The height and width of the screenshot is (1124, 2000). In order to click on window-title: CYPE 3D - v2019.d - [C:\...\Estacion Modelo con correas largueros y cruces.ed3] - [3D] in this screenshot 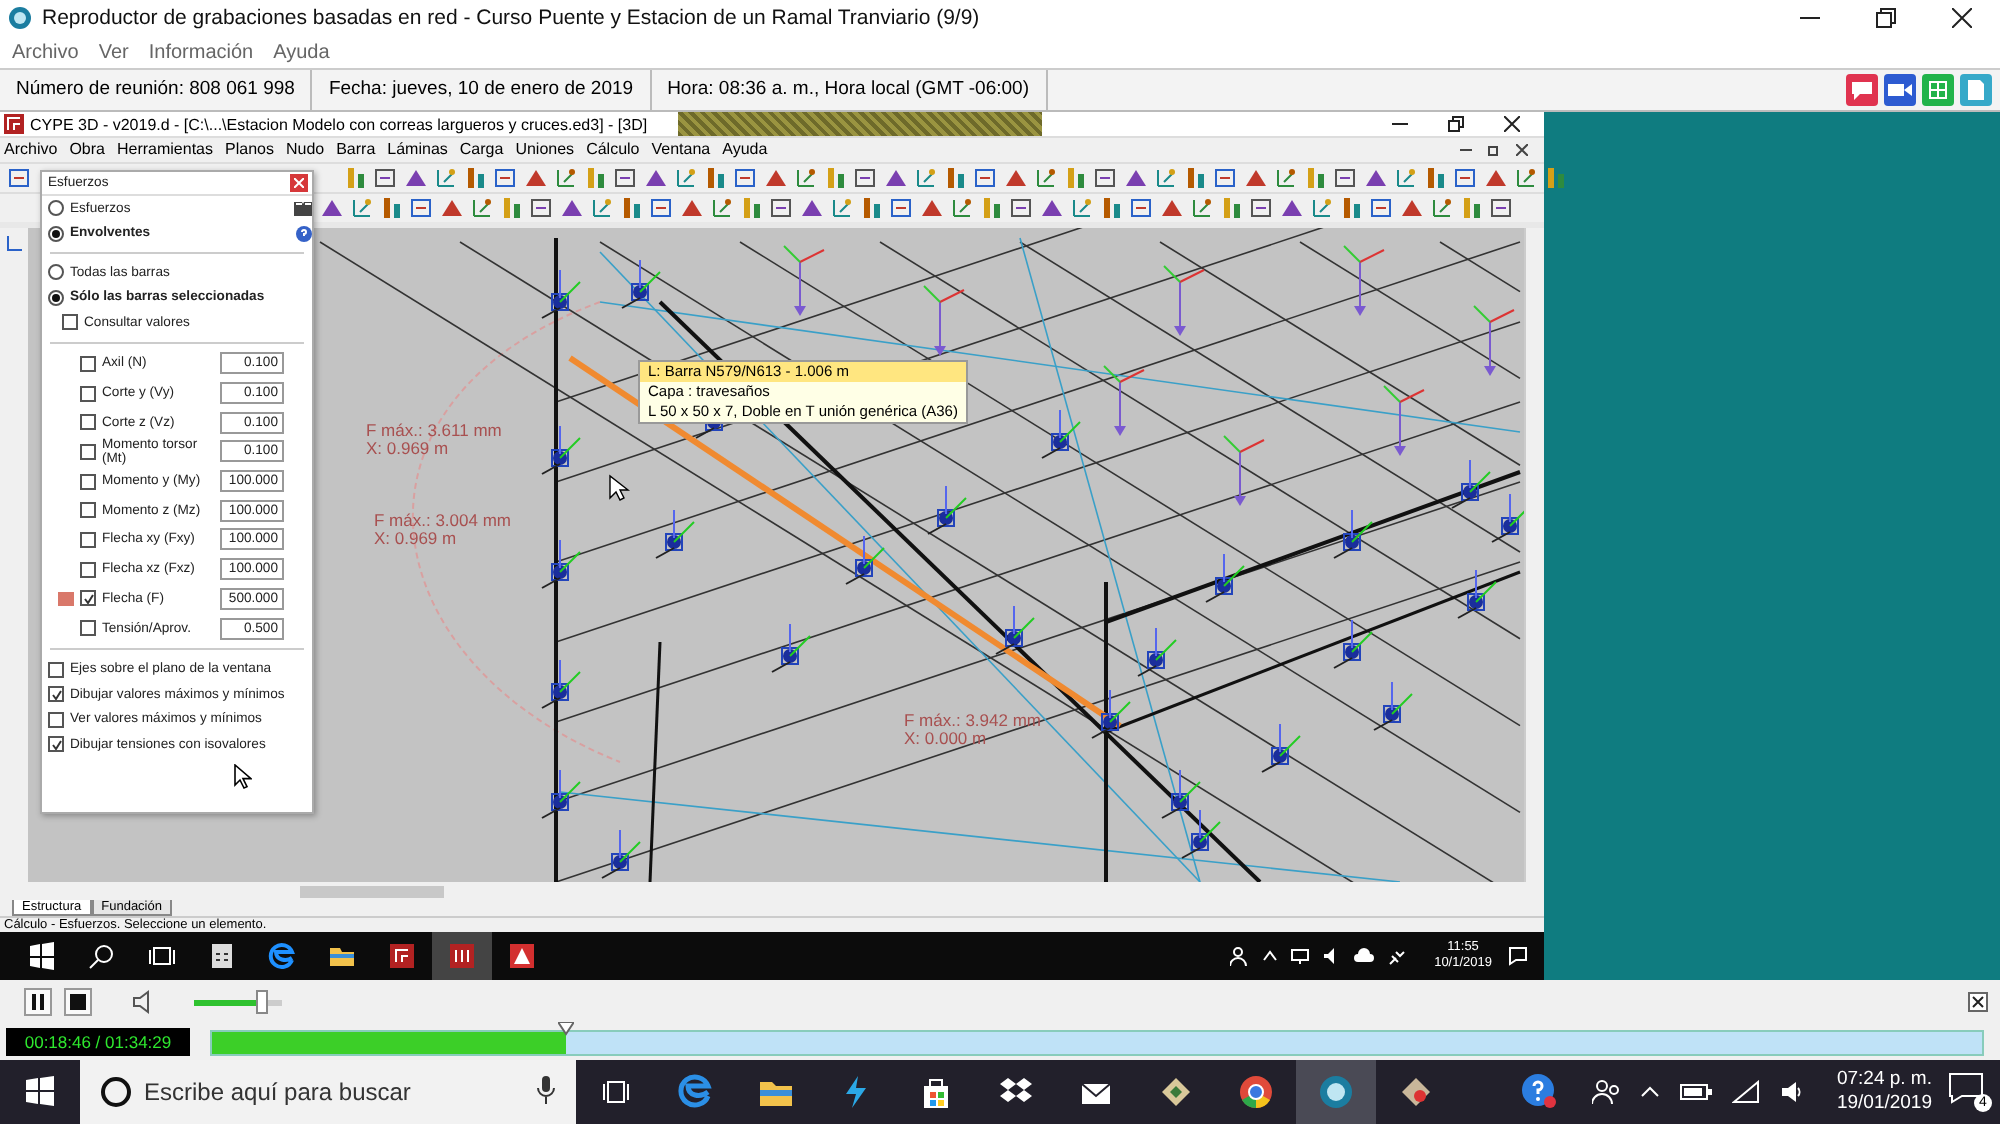, I will do `click(339, 124)`.